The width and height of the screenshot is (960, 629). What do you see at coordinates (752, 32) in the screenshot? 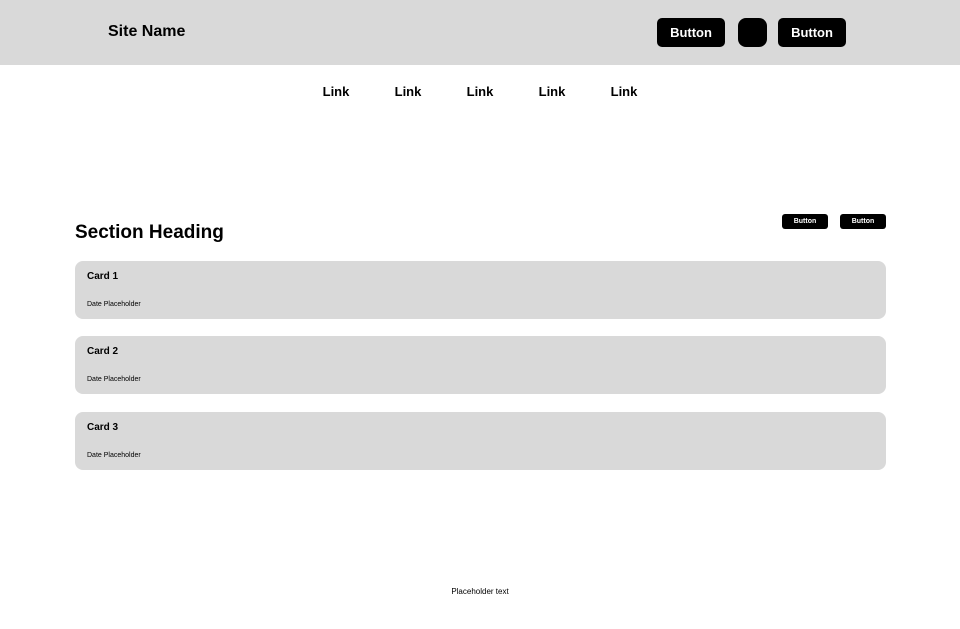
I see `avatar` at bounding box center [752, 32].